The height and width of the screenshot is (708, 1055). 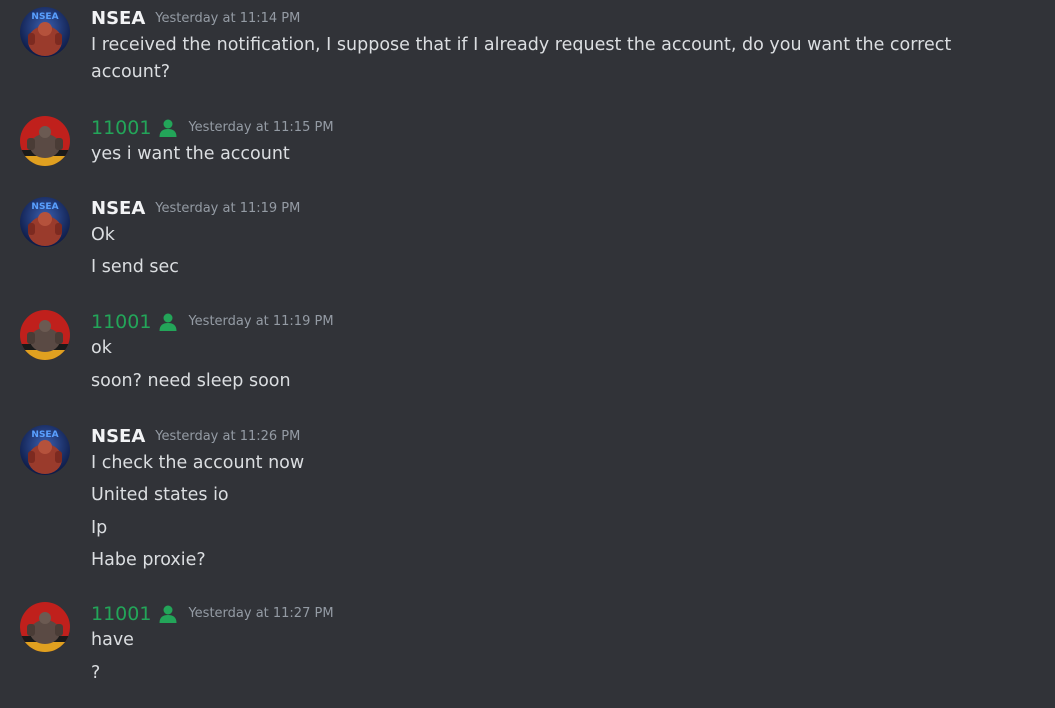 I want to click on message-timestamp: Yesterday at 11:14 PM, so click(x=227, y=19).